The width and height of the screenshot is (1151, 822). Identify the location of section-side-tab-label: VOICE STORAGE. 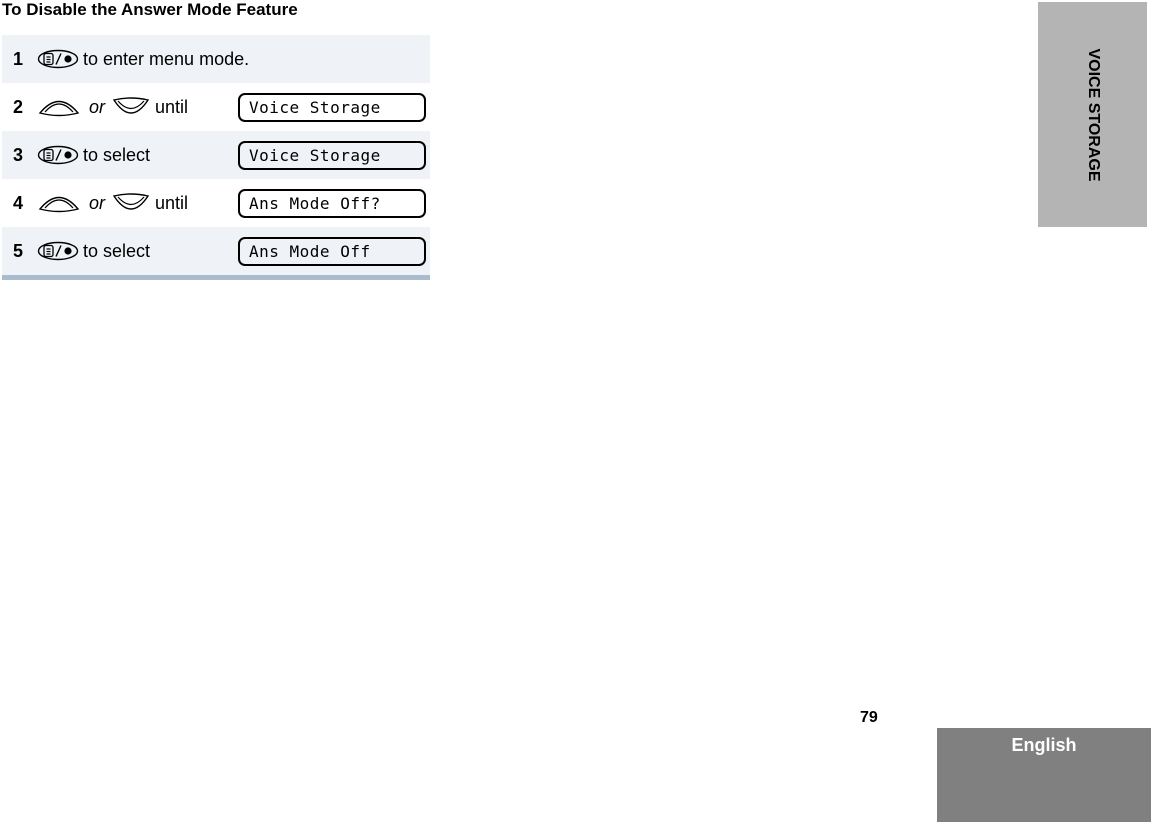
(1093, 114).